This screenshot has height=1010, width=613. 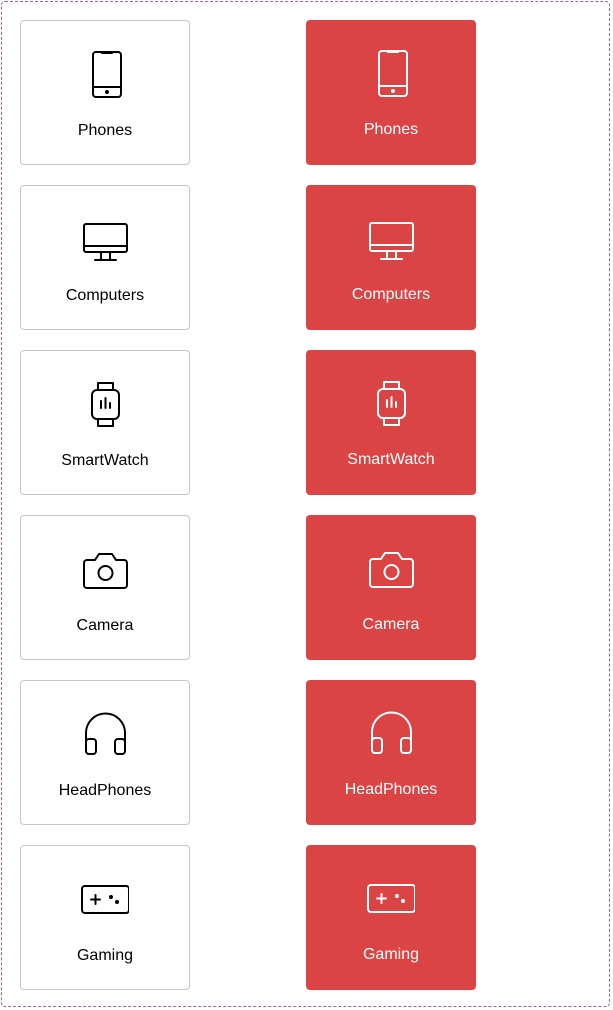 I want to click on category-card-camera: Camera, so click(x=105, y=587).